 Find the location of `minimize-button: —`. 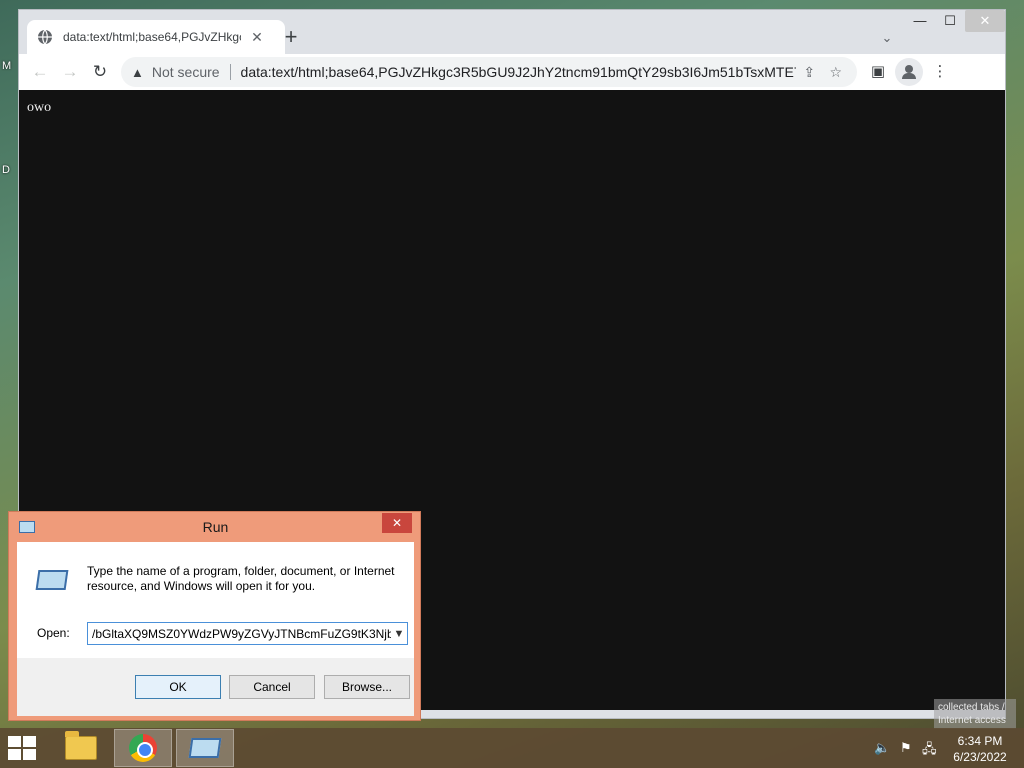

minimize-button: — is located at coordinates (920, 21).